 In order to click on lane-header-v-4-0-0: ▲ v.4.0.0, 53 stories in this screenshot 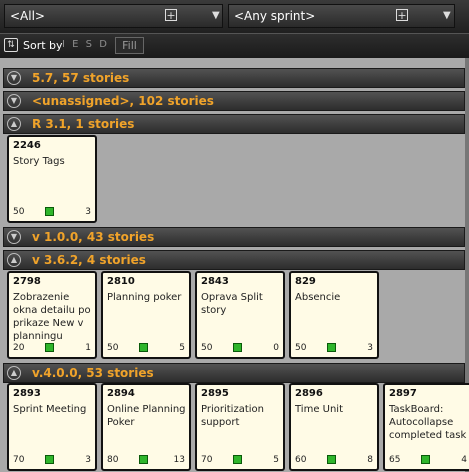, I will do `click(234, 373)`.